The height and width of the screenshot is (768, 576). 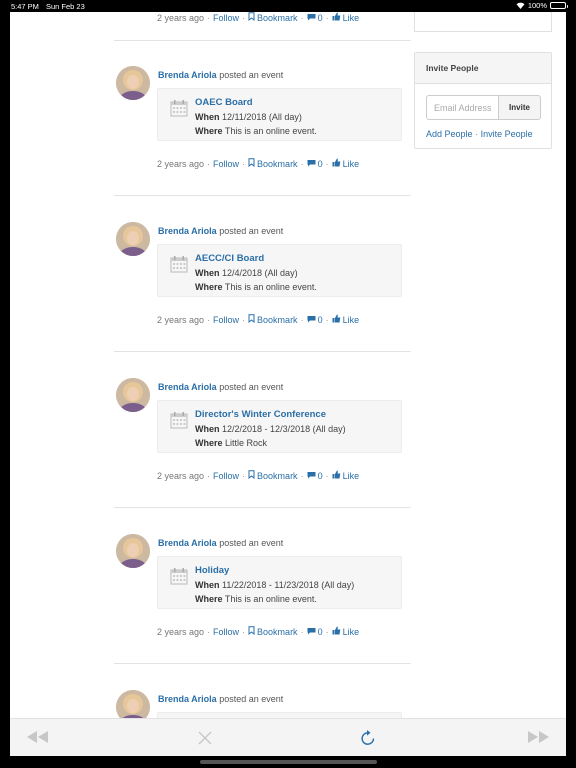 I want to click on calendar-icon, so click(x=179, y=264).